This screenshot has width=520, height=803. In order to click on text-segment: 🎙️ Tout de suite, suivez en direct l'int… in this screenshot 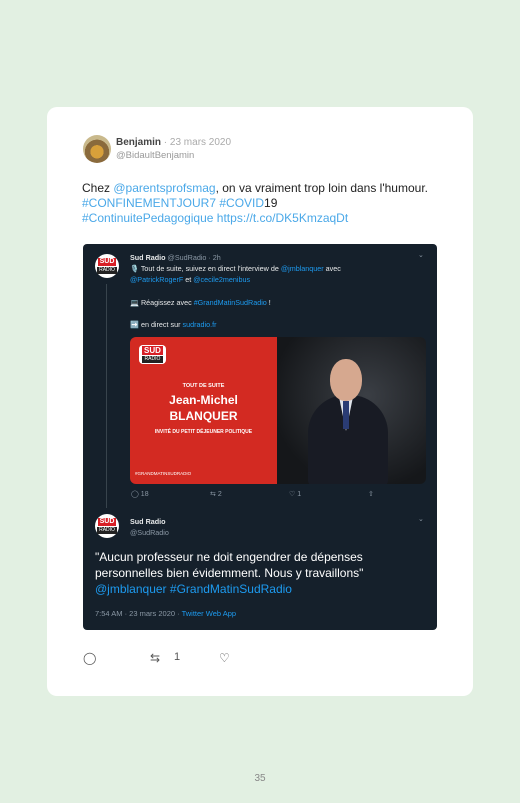, I will do `click(205, 268)`.